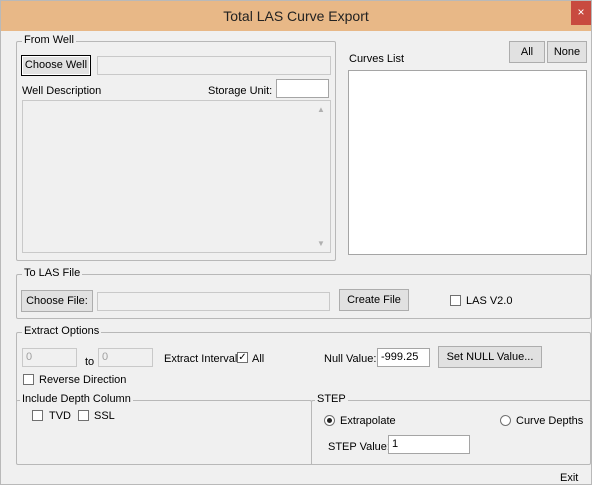  What do you see at coordinates (76, 399) in the screenshot?
I see `depth-column-legend: Include Depth Column` at bounding box center [76, 399].